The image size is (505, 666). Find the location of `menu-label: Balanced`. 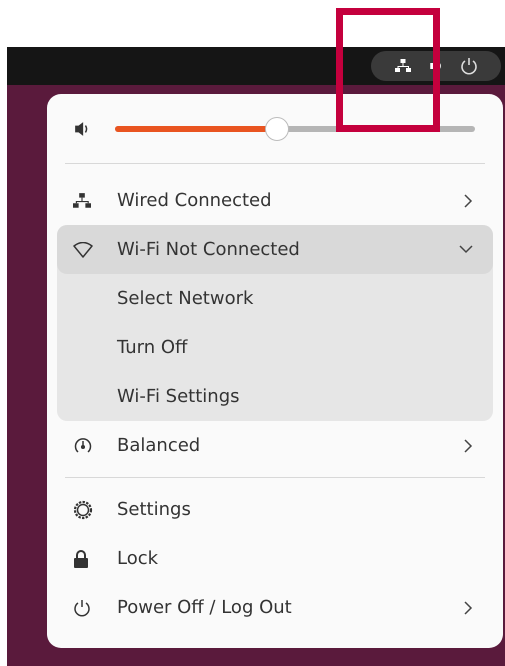

menu-label: Balanced is located at coordinates (159, 446).